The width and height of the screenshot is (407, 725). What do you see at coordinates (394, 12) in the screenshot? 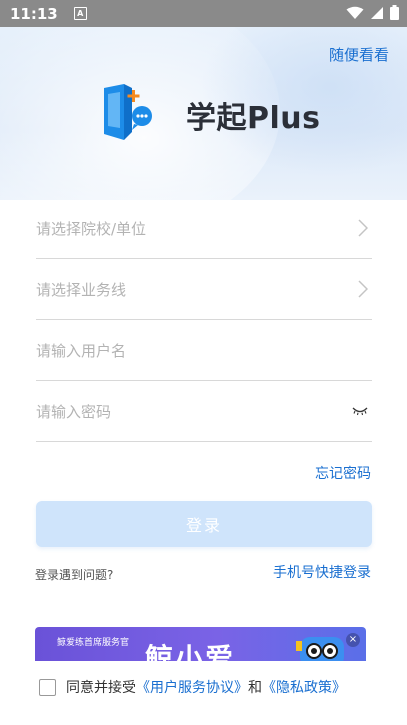
I see `battery-icon` at bounding box center [394, 12].